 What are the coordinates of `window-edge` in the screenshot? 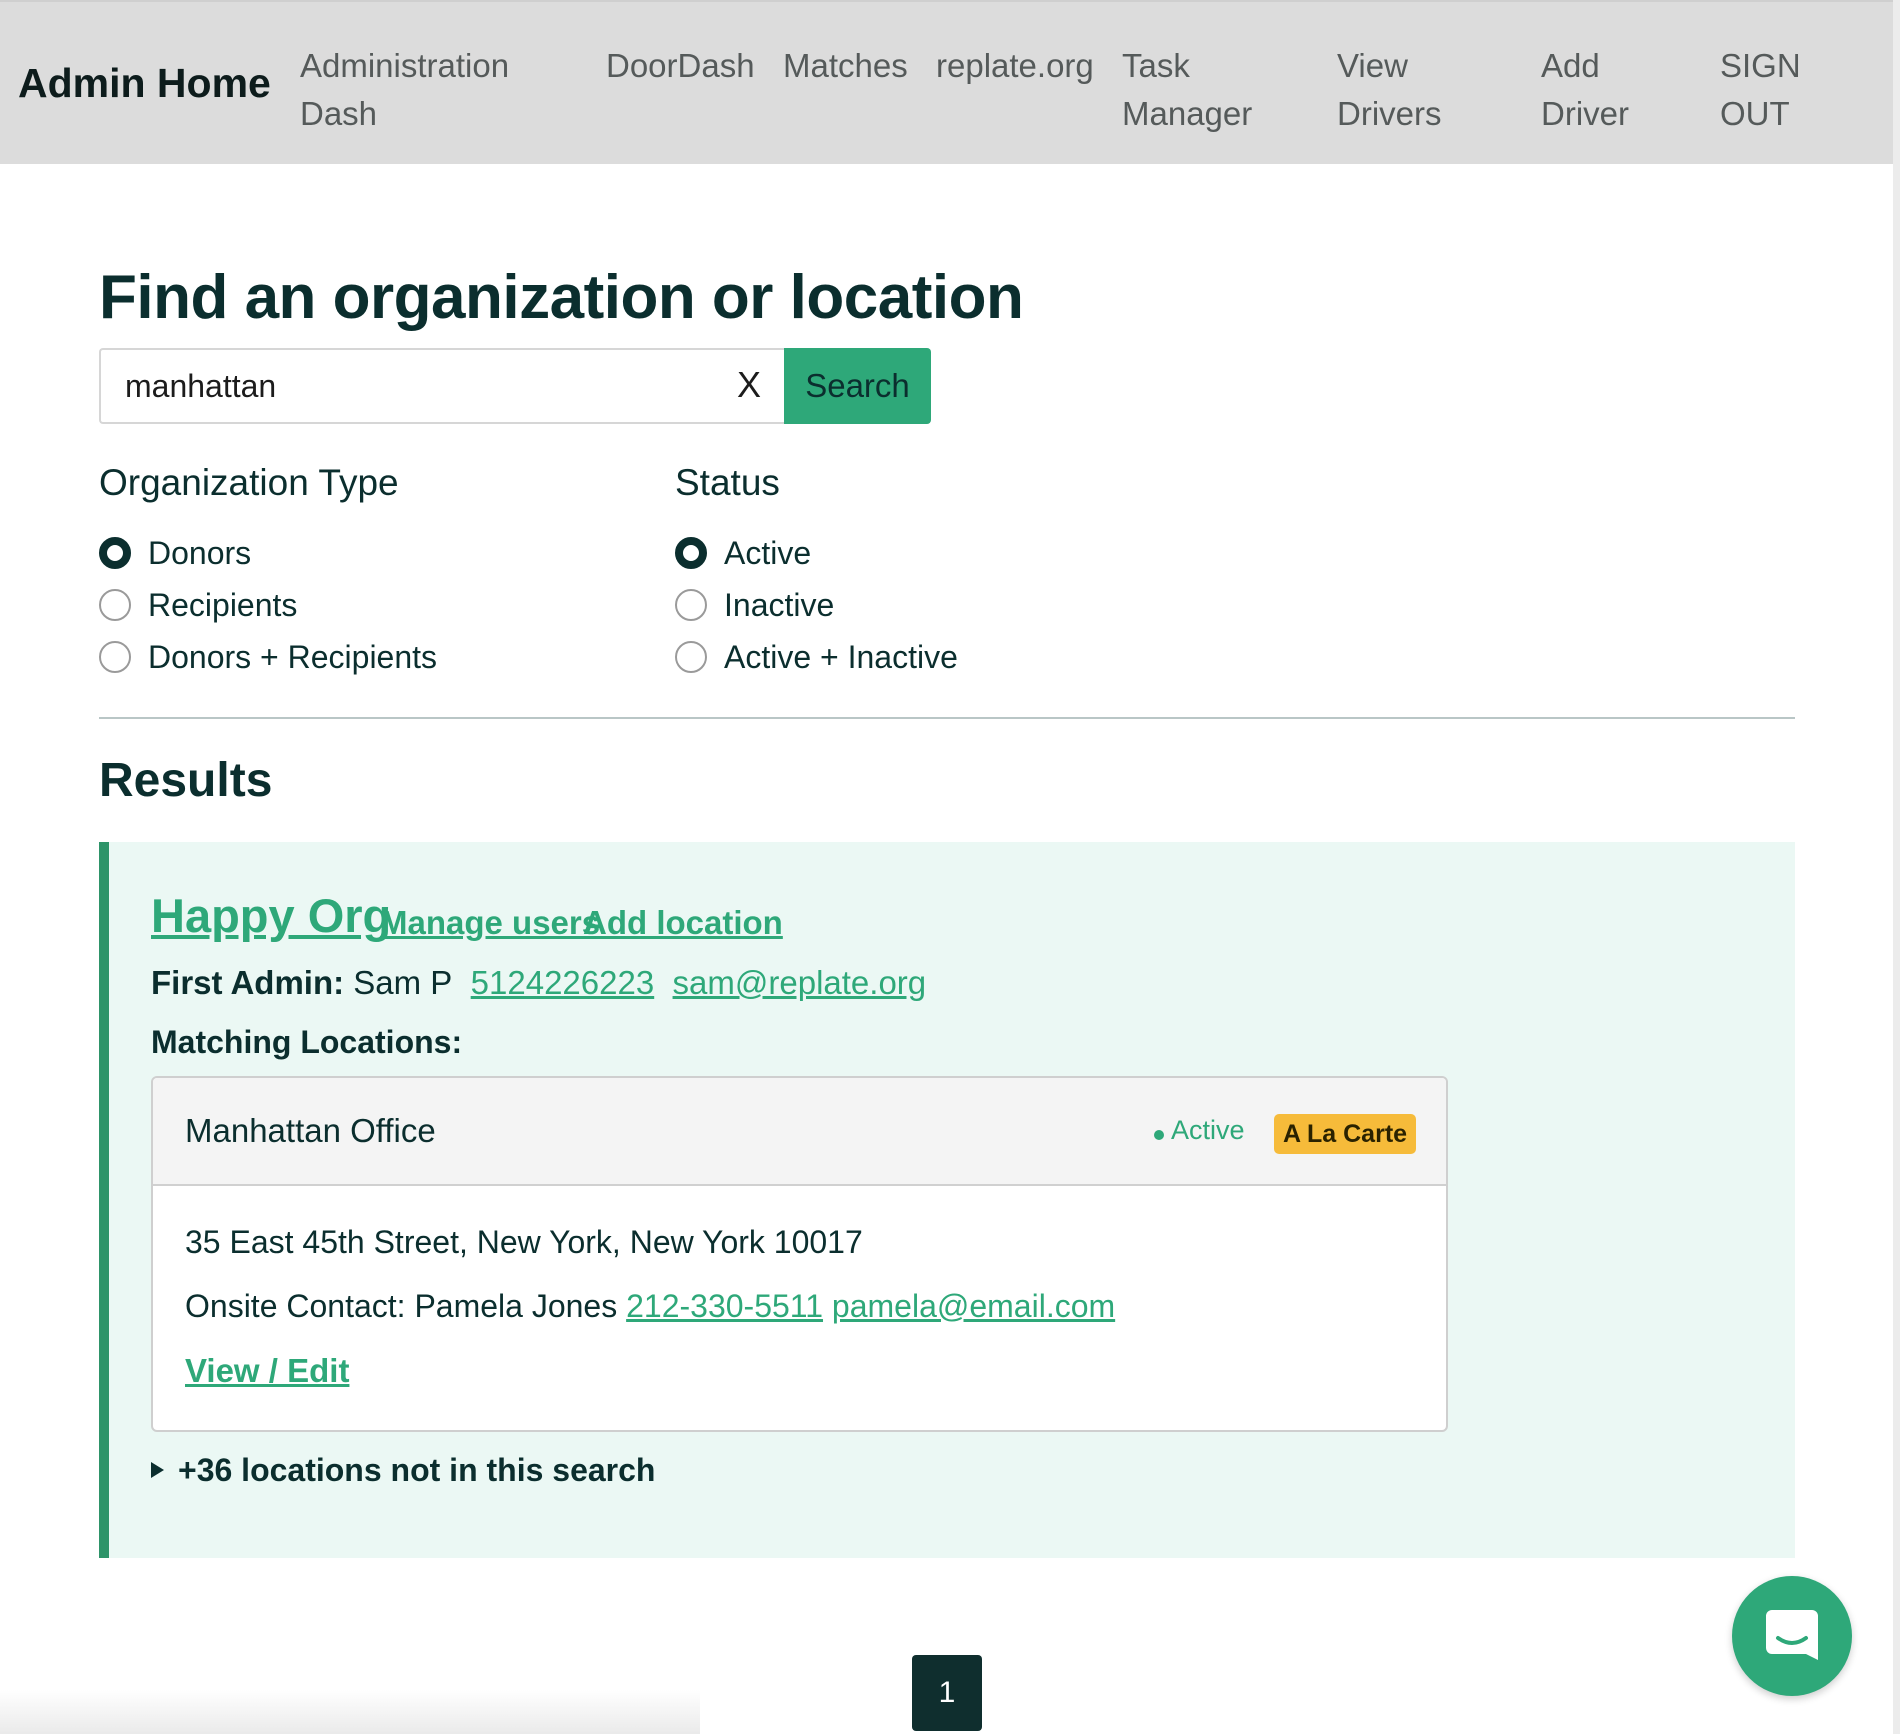 It's located at (1896, 867).